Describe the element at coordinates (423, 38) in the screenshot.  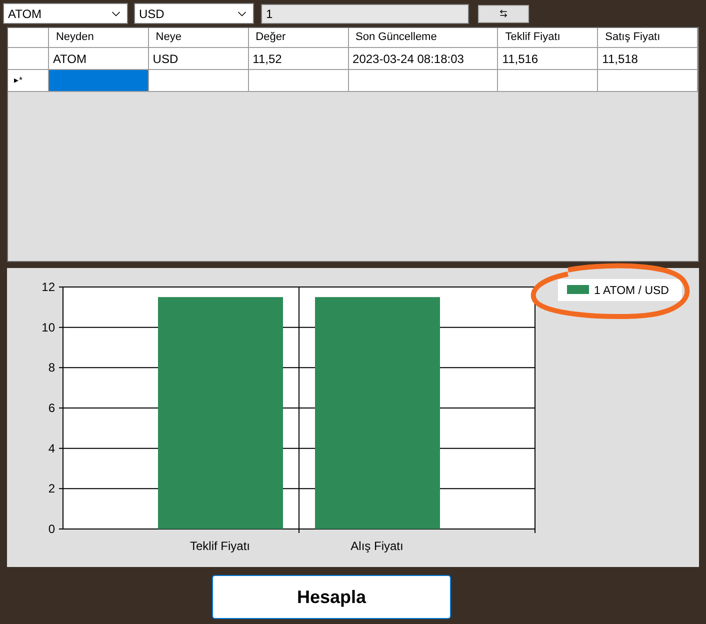
I see `column-header: Son Güncelleme` at that location.